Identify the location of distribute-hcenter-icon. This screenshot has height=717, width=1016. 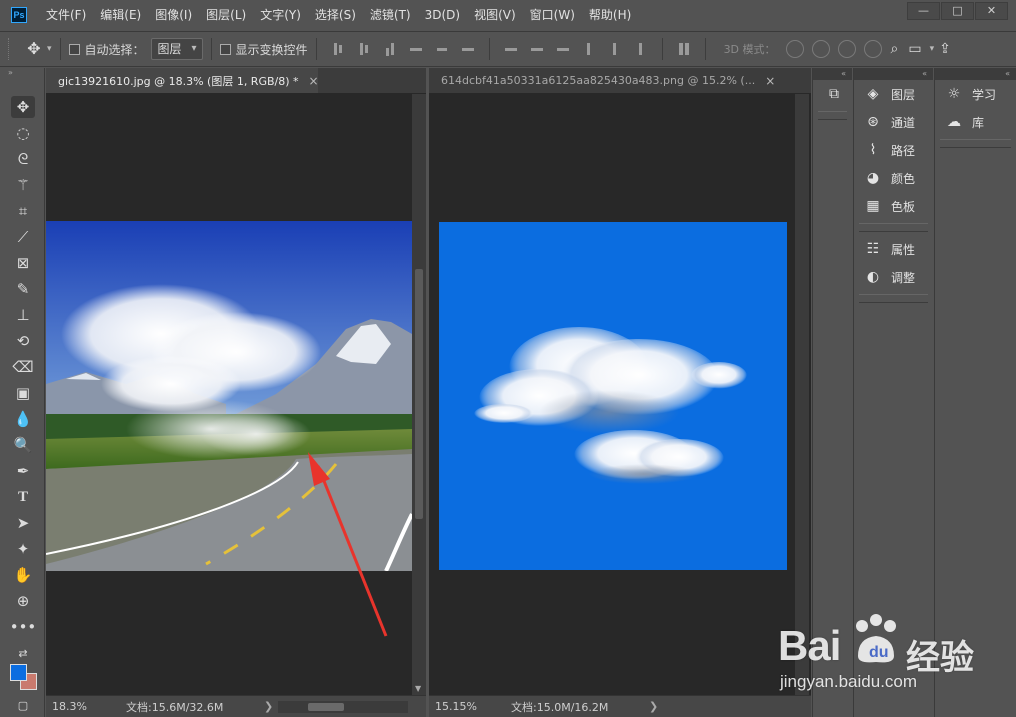
(615, 49).